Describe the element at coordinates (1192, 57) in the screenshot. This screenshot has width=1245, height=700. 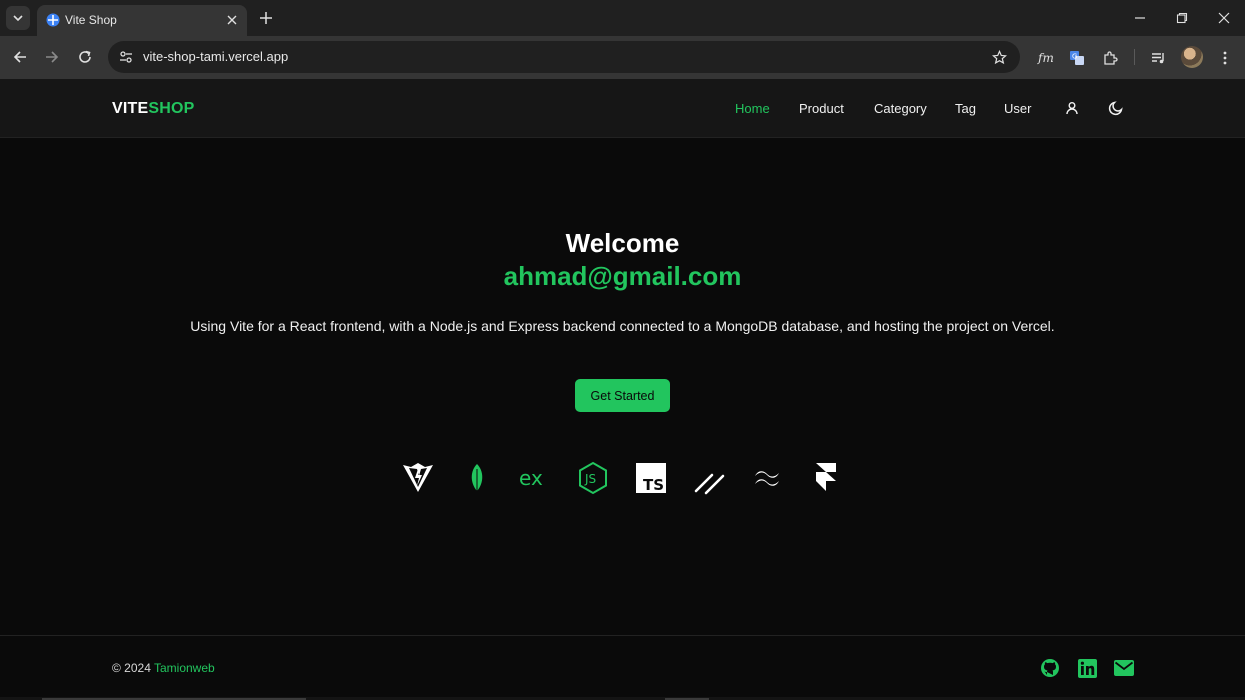
I see `profile-avatar` at that location.